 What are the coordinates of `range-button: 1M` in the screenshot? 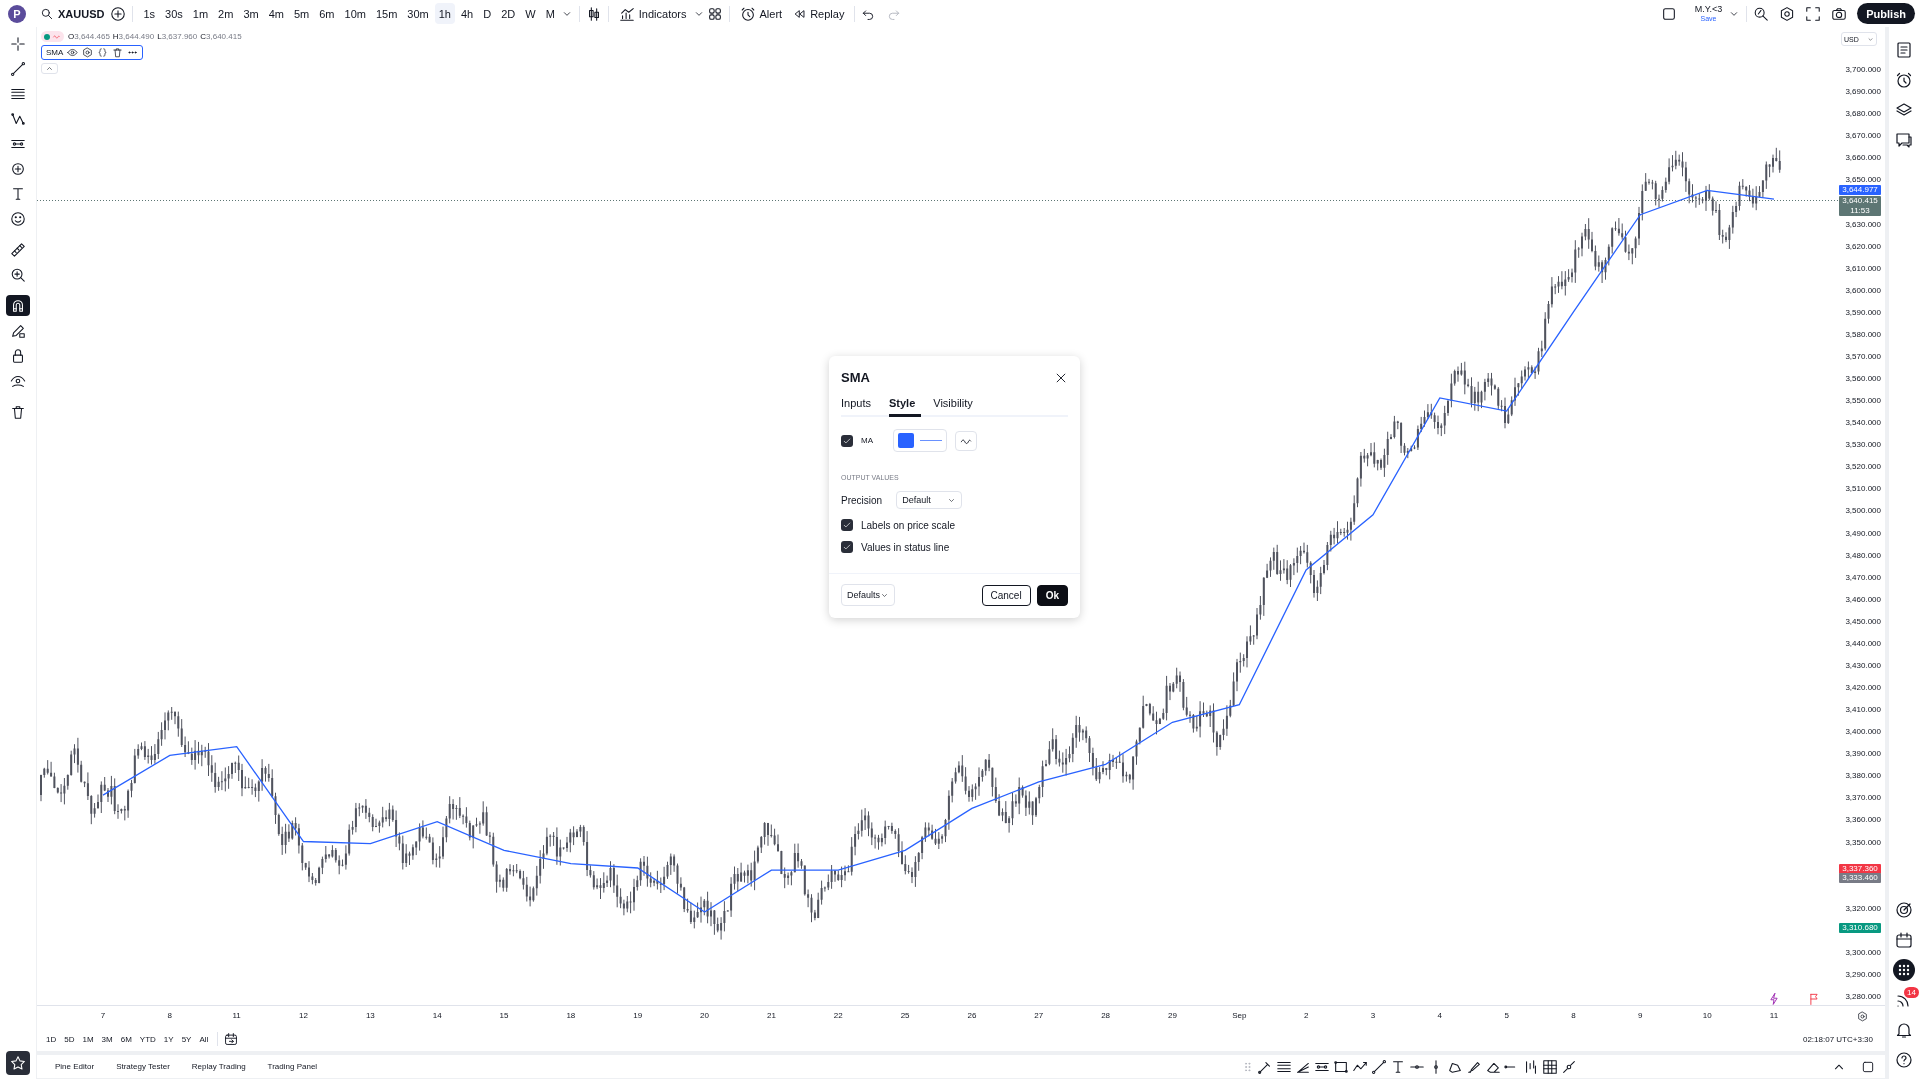 It's located at (88, 1039).